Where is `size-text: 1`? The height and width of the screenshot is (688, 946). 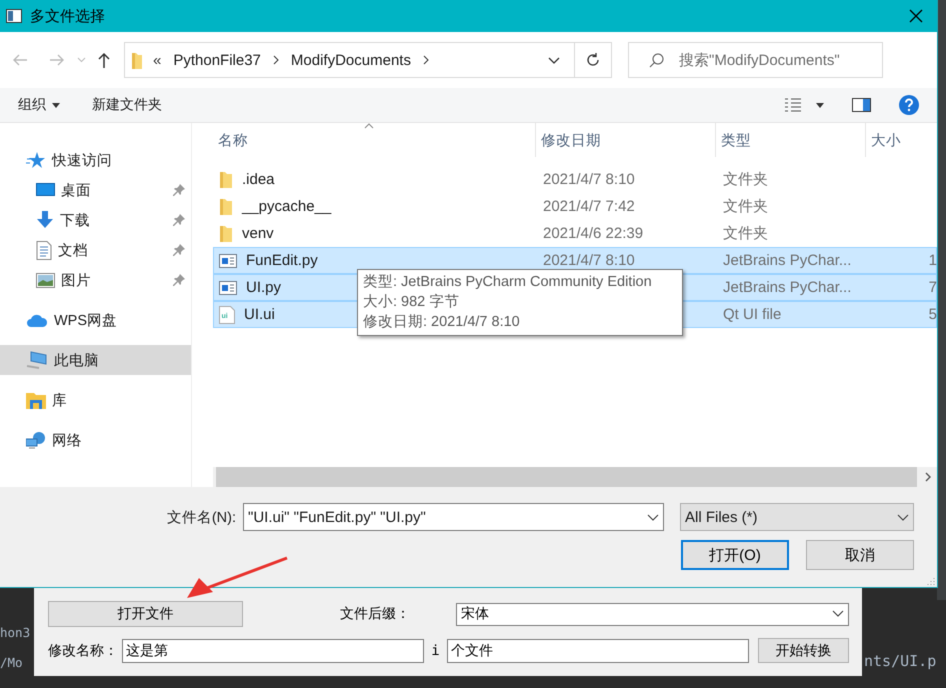
size-text: 1 is located at coordinates (932, 260).